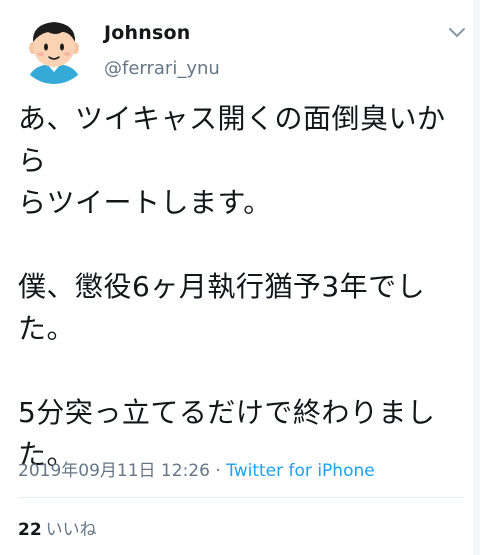  I want to click on avatar, so click(54, 48).